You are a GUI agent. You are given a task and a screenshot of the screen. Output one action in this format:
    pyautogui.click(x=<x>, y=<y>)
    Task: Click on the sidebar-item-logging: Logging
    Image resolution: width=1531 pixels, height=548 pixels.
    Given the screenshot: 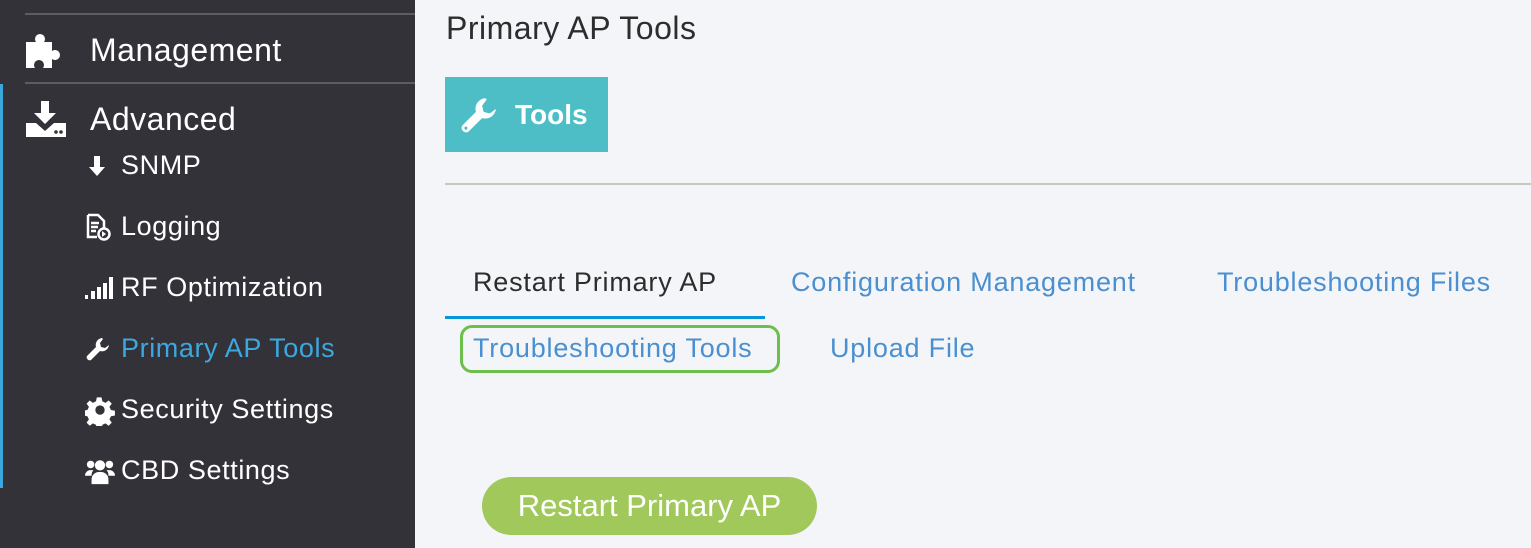 What is the action you would take?
    pyautogui.click(x=153, y=226)
    